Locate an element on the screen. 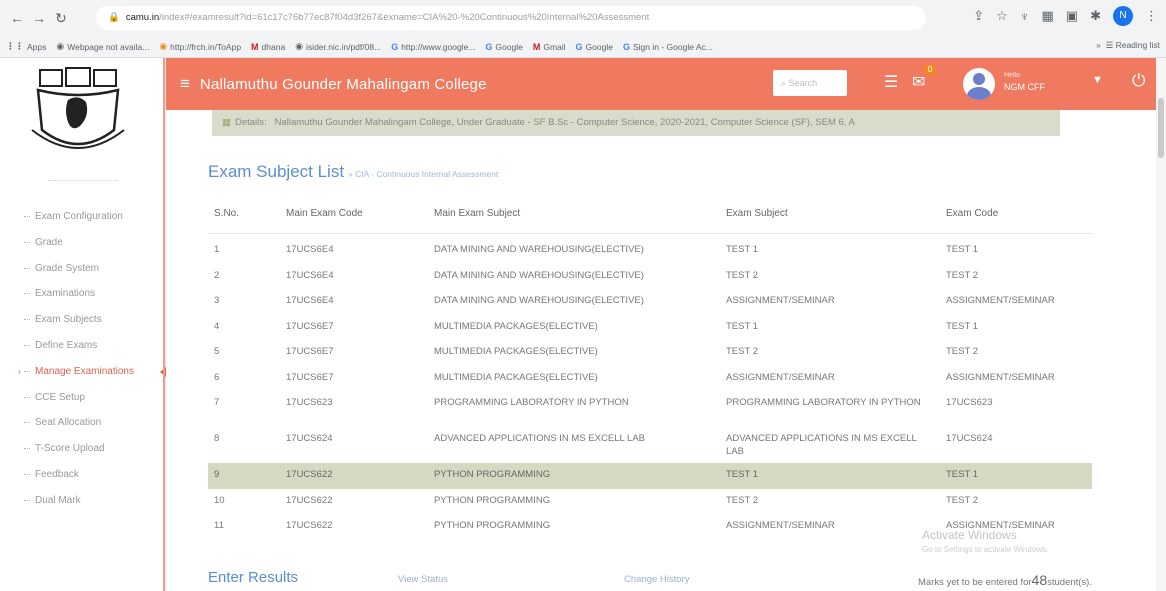 The image size is (1166, 591). sidebar-item-t-score-upload: T-Score Upload is located at coordinates (83, 449).